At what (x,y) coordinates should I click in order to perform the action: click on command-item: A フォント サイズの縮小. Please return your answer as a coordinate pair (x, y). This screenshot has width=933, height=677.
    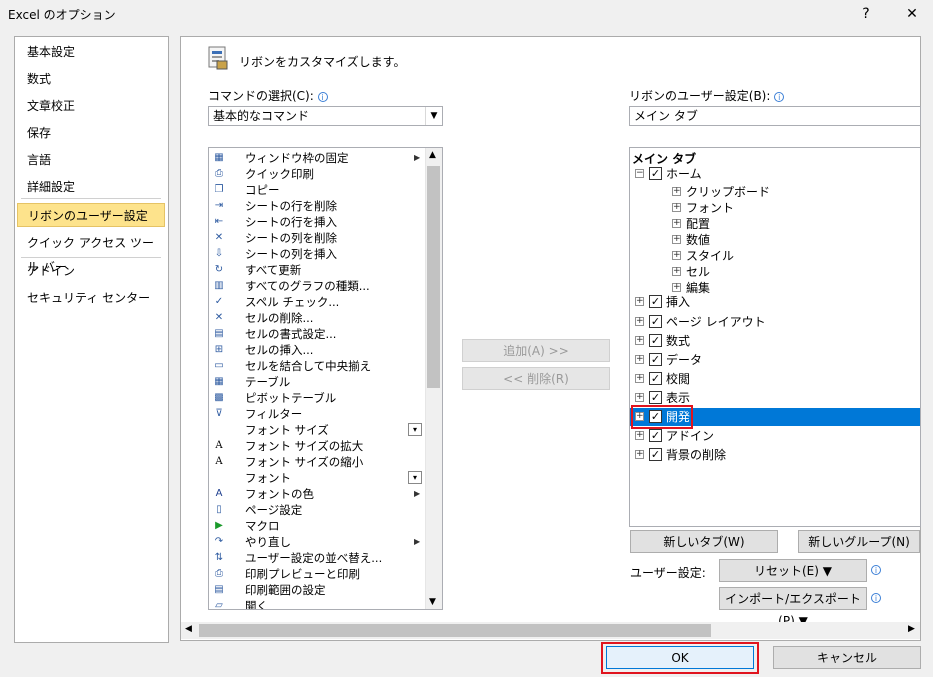
    Looking at the image, I should click on (317, 462).